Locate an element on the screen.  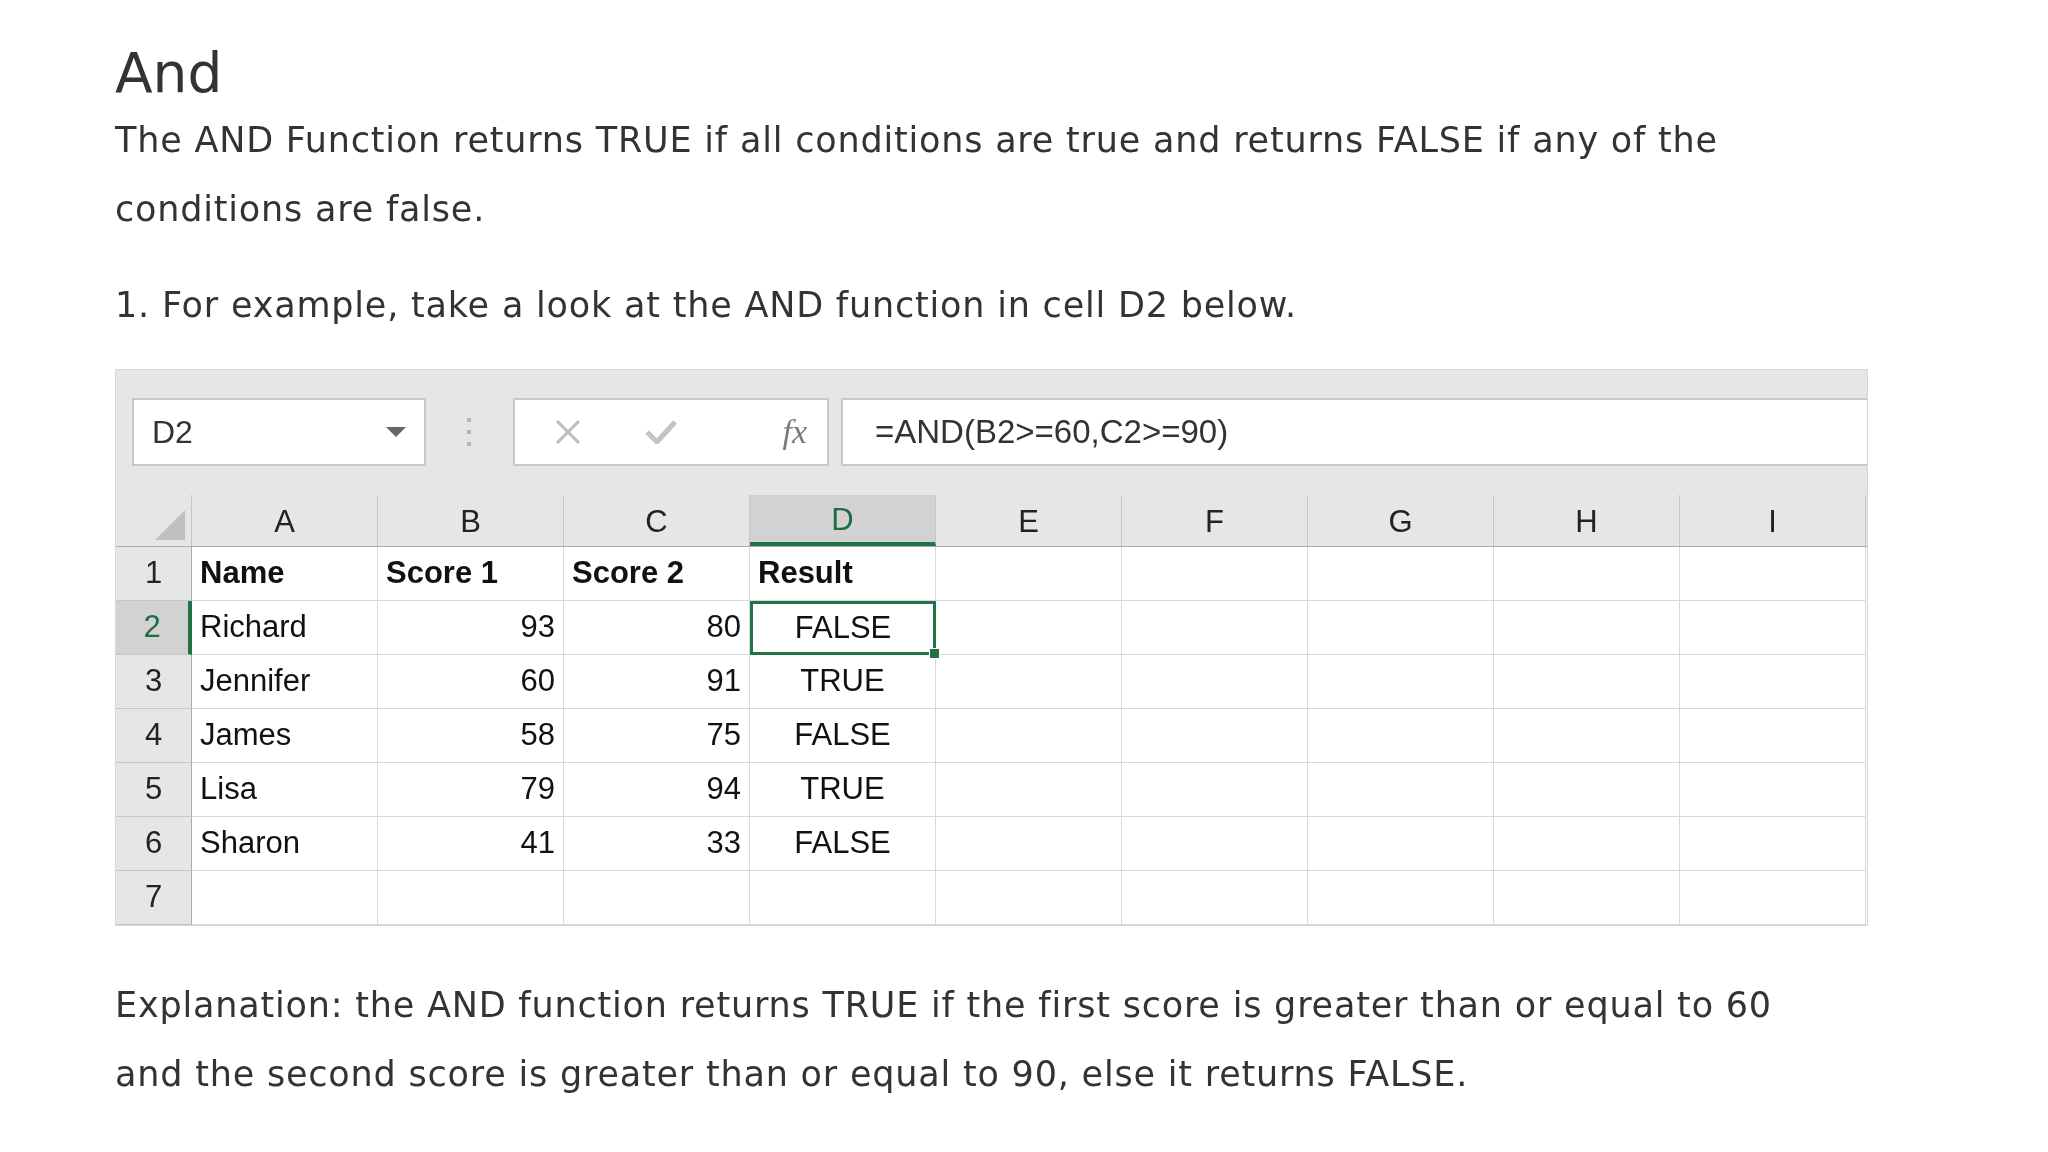
row-header: 7 is located at coordinates (154, 898).